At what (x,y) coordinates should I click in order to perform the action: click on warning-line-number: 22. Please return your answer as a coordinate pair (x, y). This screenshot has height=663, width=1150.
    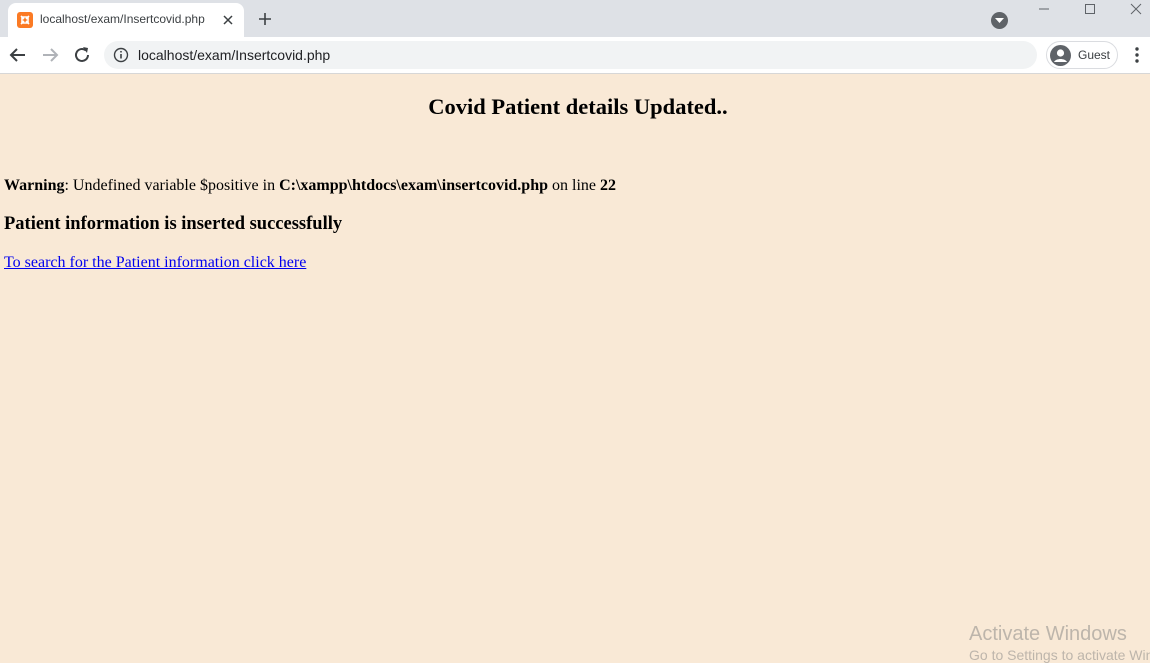
    Looking at the image, I should click on (608, 185).